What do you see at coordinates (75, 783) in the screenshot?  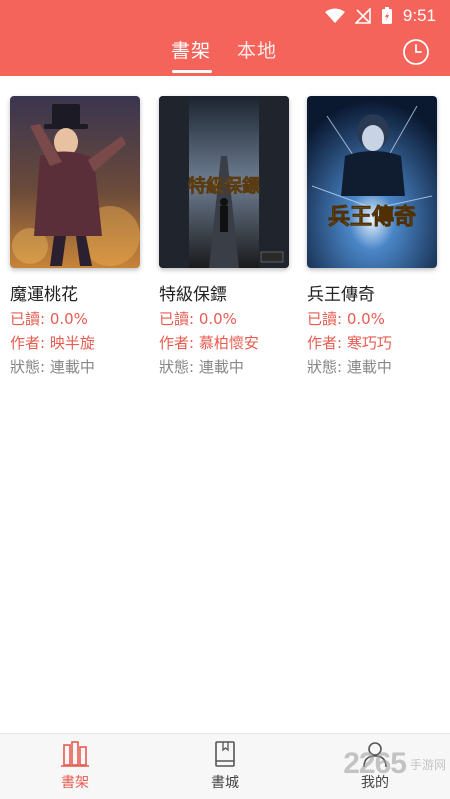 I see `nav-label: 書架` at bounding box center [75, 783].